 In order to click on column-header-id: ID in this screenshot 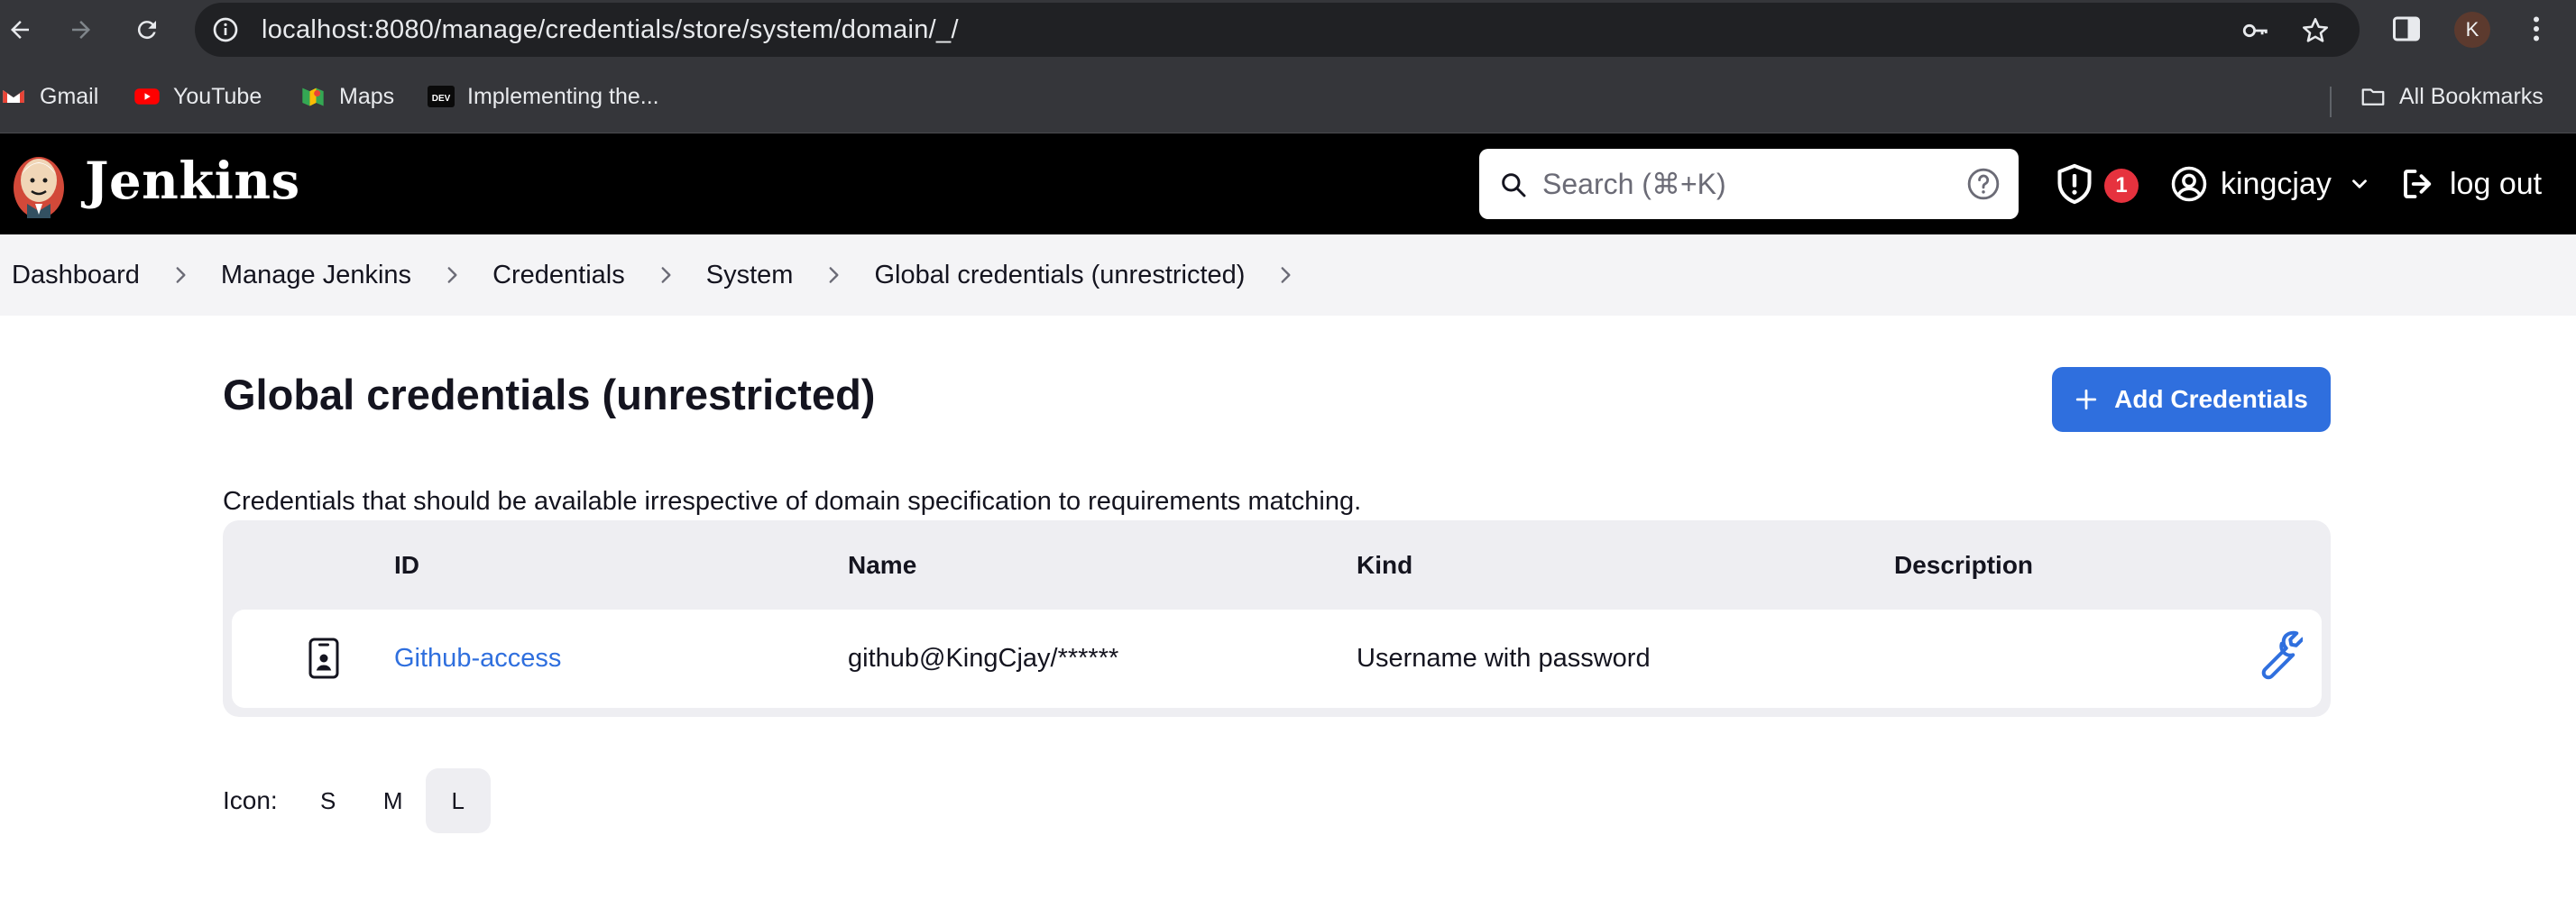, I will do `click(407, 565)`.